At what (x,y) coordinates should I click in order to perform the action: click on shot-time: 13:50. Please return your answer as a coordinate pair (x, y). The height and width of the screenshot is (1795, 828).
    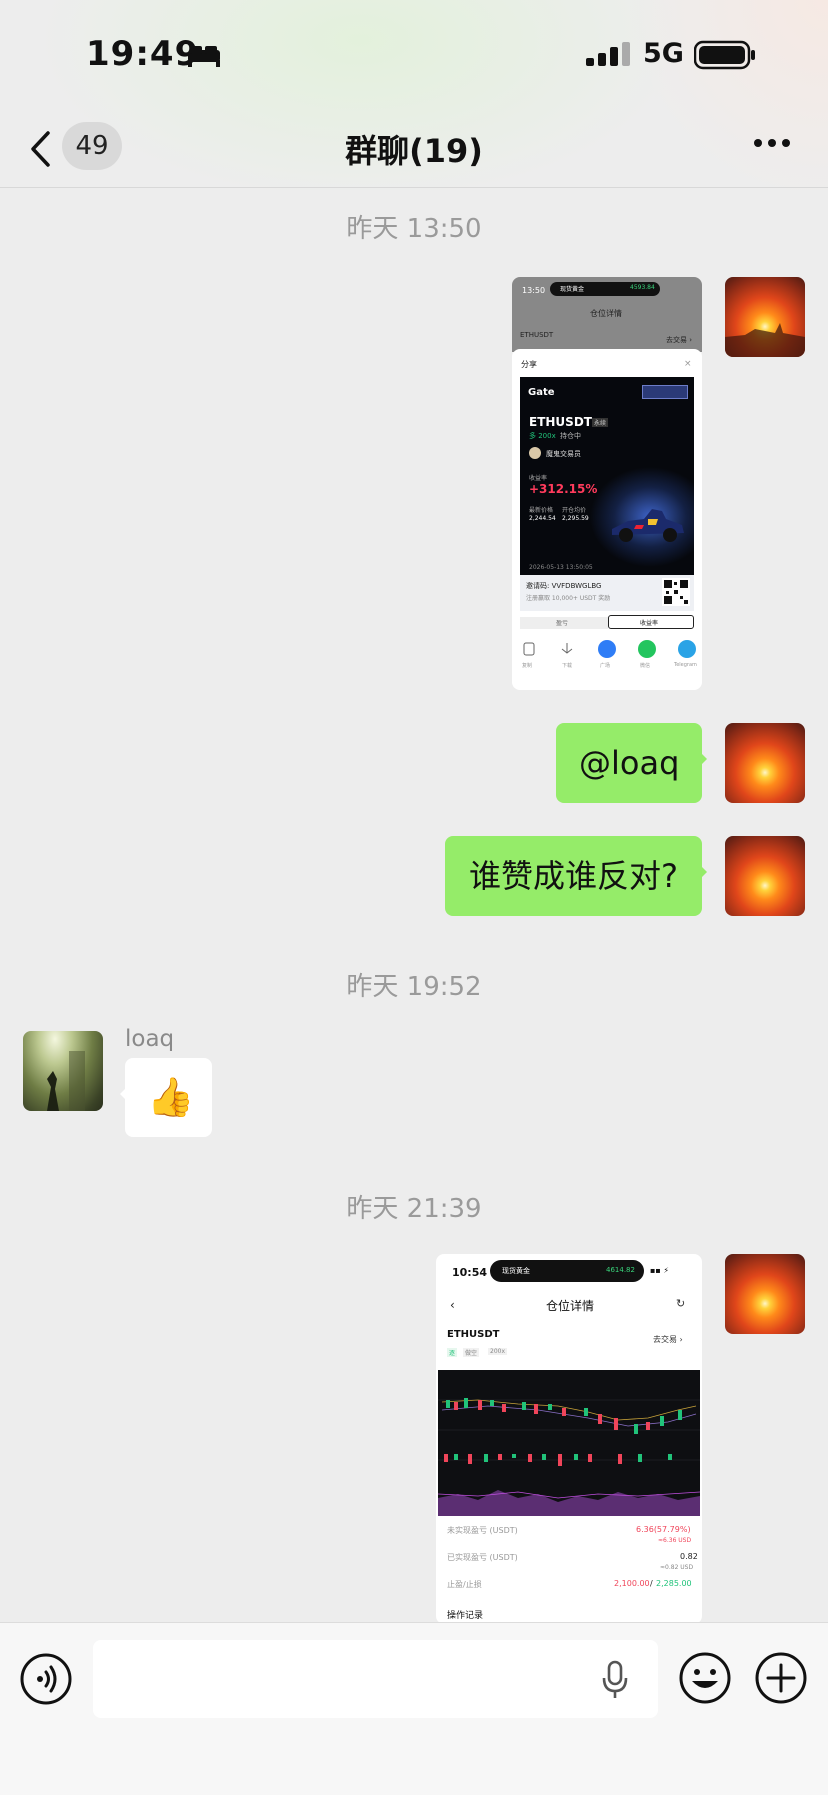
    Looking at the image, I should click on (534, 290).